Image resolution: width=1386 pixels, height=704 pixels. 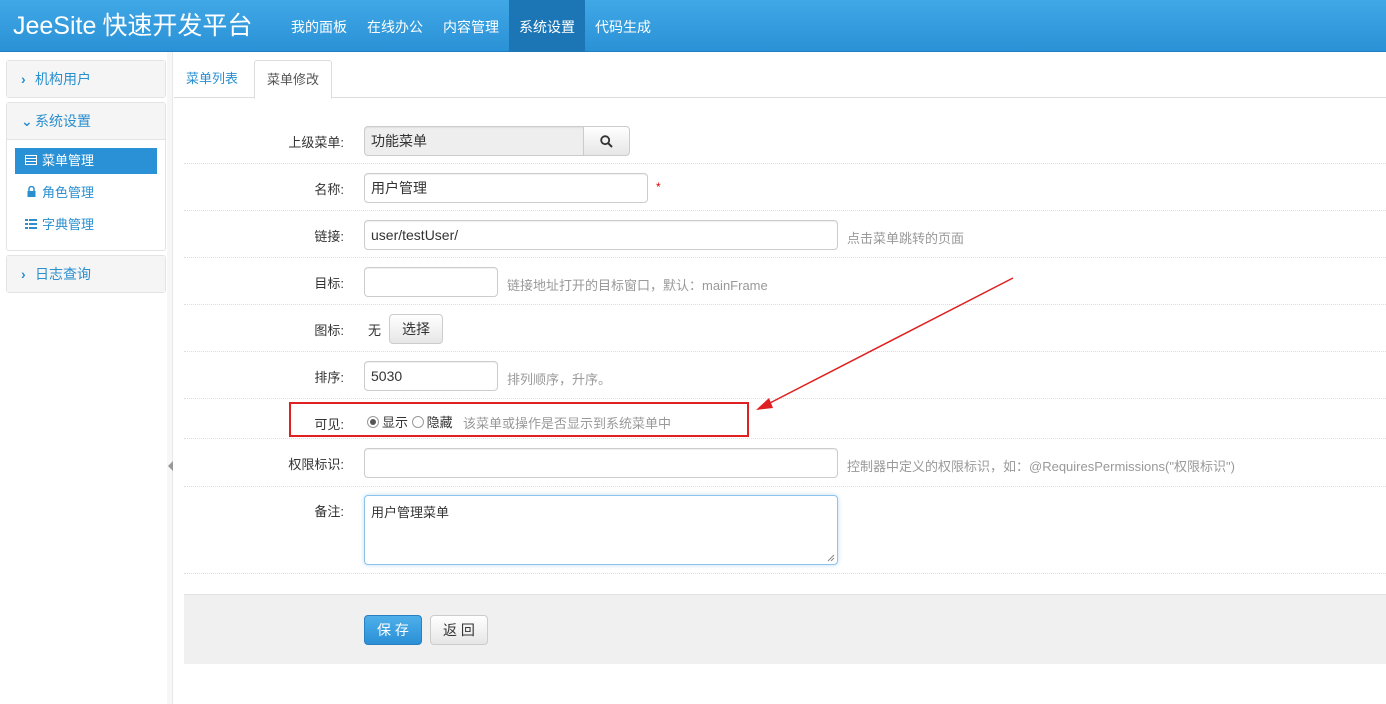 What do you see at coordinates (623, 26) in the screenshot?
I see `nav-item-codegen: 代码生成` at bounding box center [623, 26].